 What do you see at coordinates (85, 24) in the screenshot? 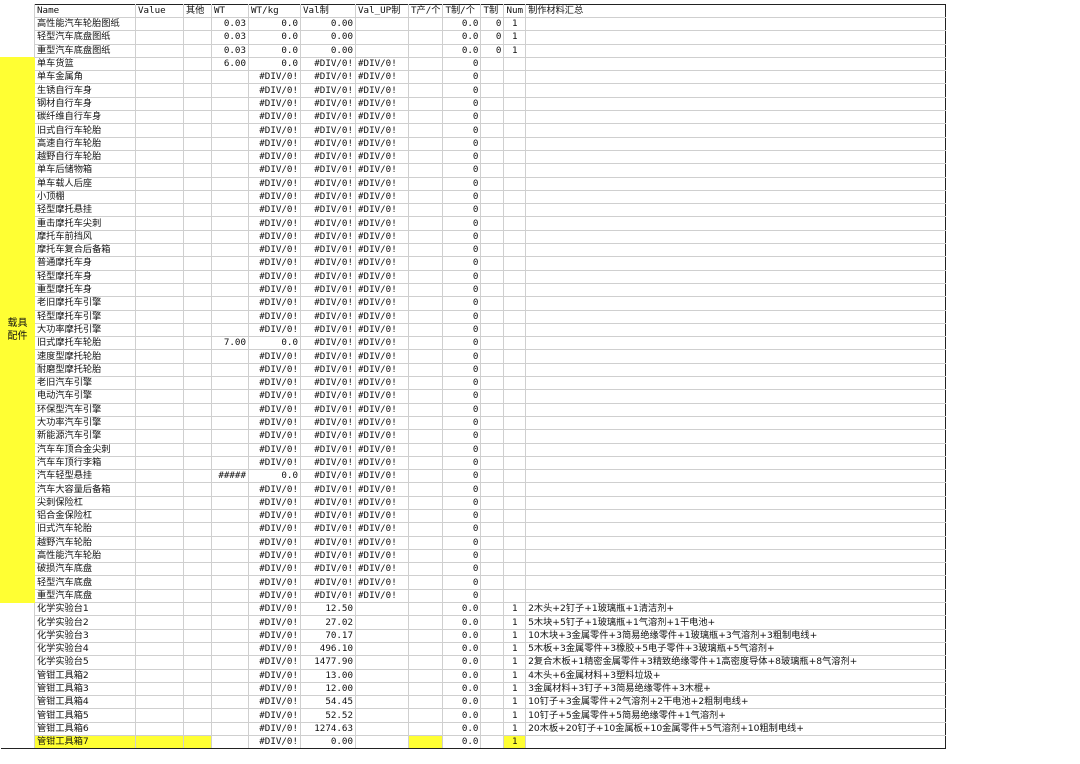
I see `cell-name: 高性能汽车轮胎图纸` at bounding box center [85, 24].